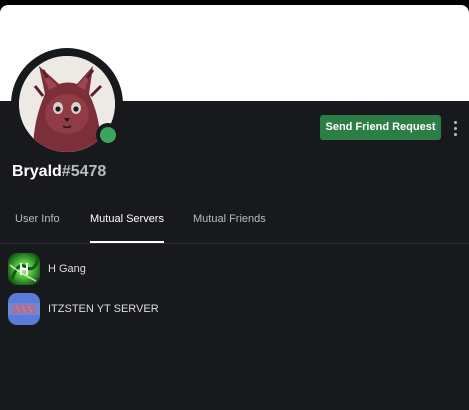 This screenshot has width=469, height=410. I want to click on online-status-icon, so click(108, 135).